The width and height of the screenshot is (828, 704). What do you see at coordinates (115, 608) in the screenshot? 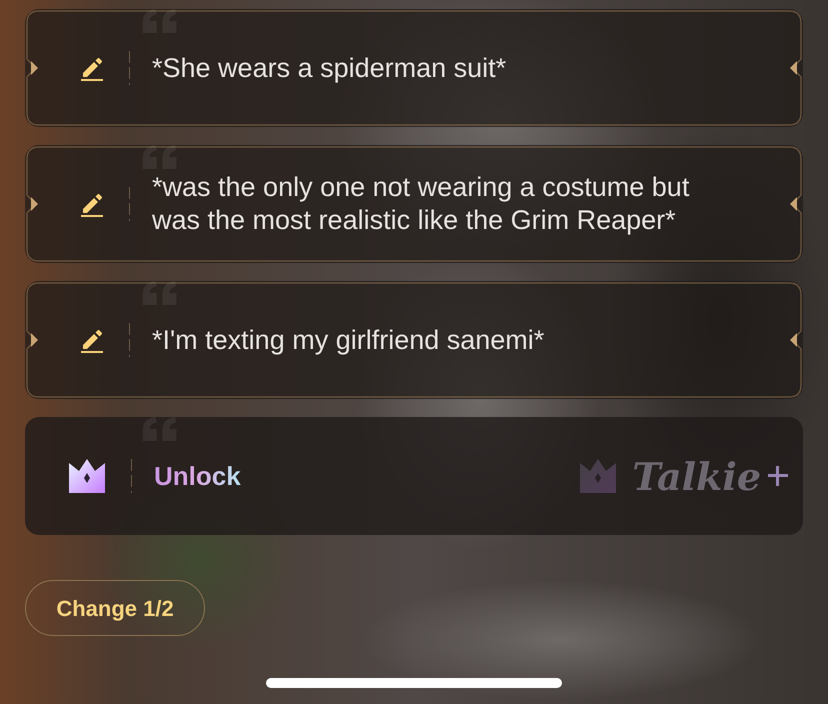
I see `change-button: Change 1/2` at bounding box center [115, 608].